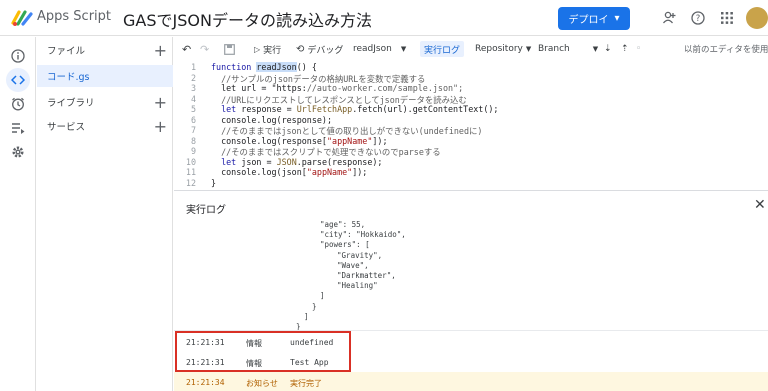  What do you see at coordinates (669, 18) in the screenshot?
I see `add-person-icon` at bounding box center [669, 18].